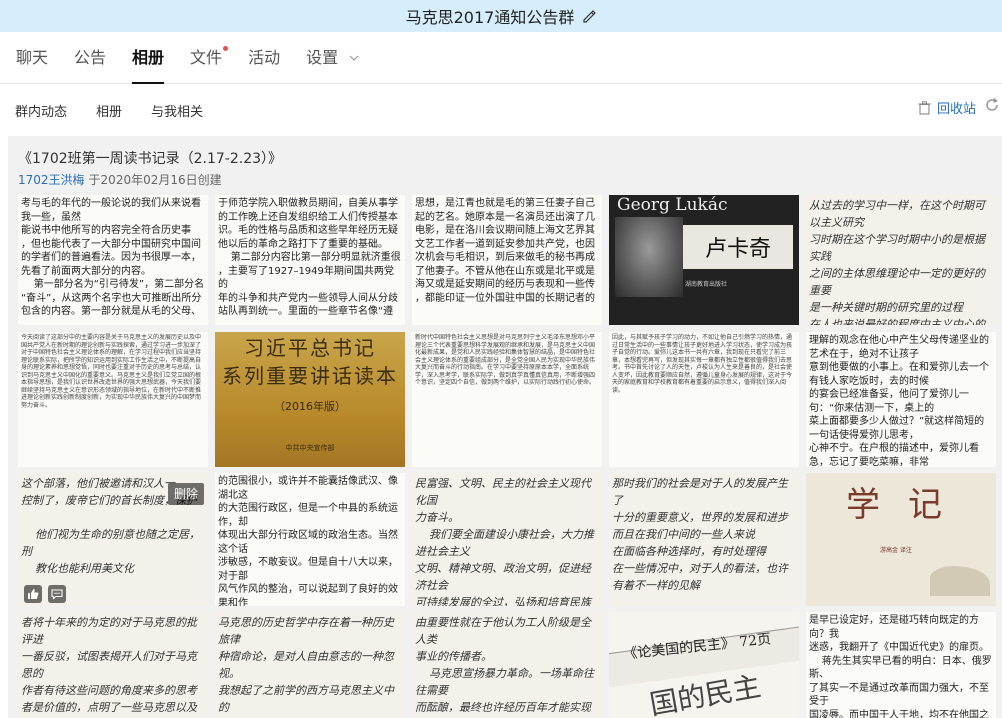  What do you see at coordinates (226, 48) in the screenshot?
I see `unread-dot-icon` at bounding box center [226, 48].